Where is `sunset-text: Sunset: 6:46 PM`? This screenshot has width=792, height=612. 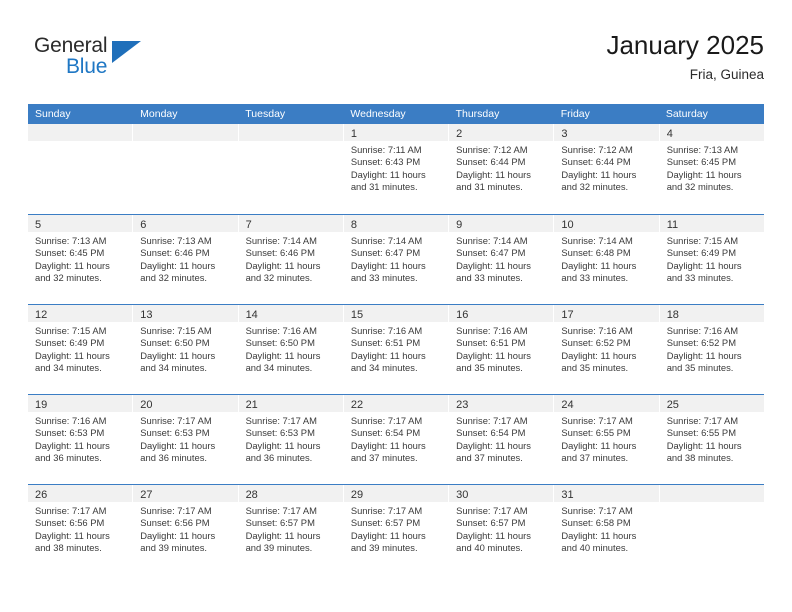 sunset-text: Sunset: 6:46 PM is located at coordinates (175, 253).